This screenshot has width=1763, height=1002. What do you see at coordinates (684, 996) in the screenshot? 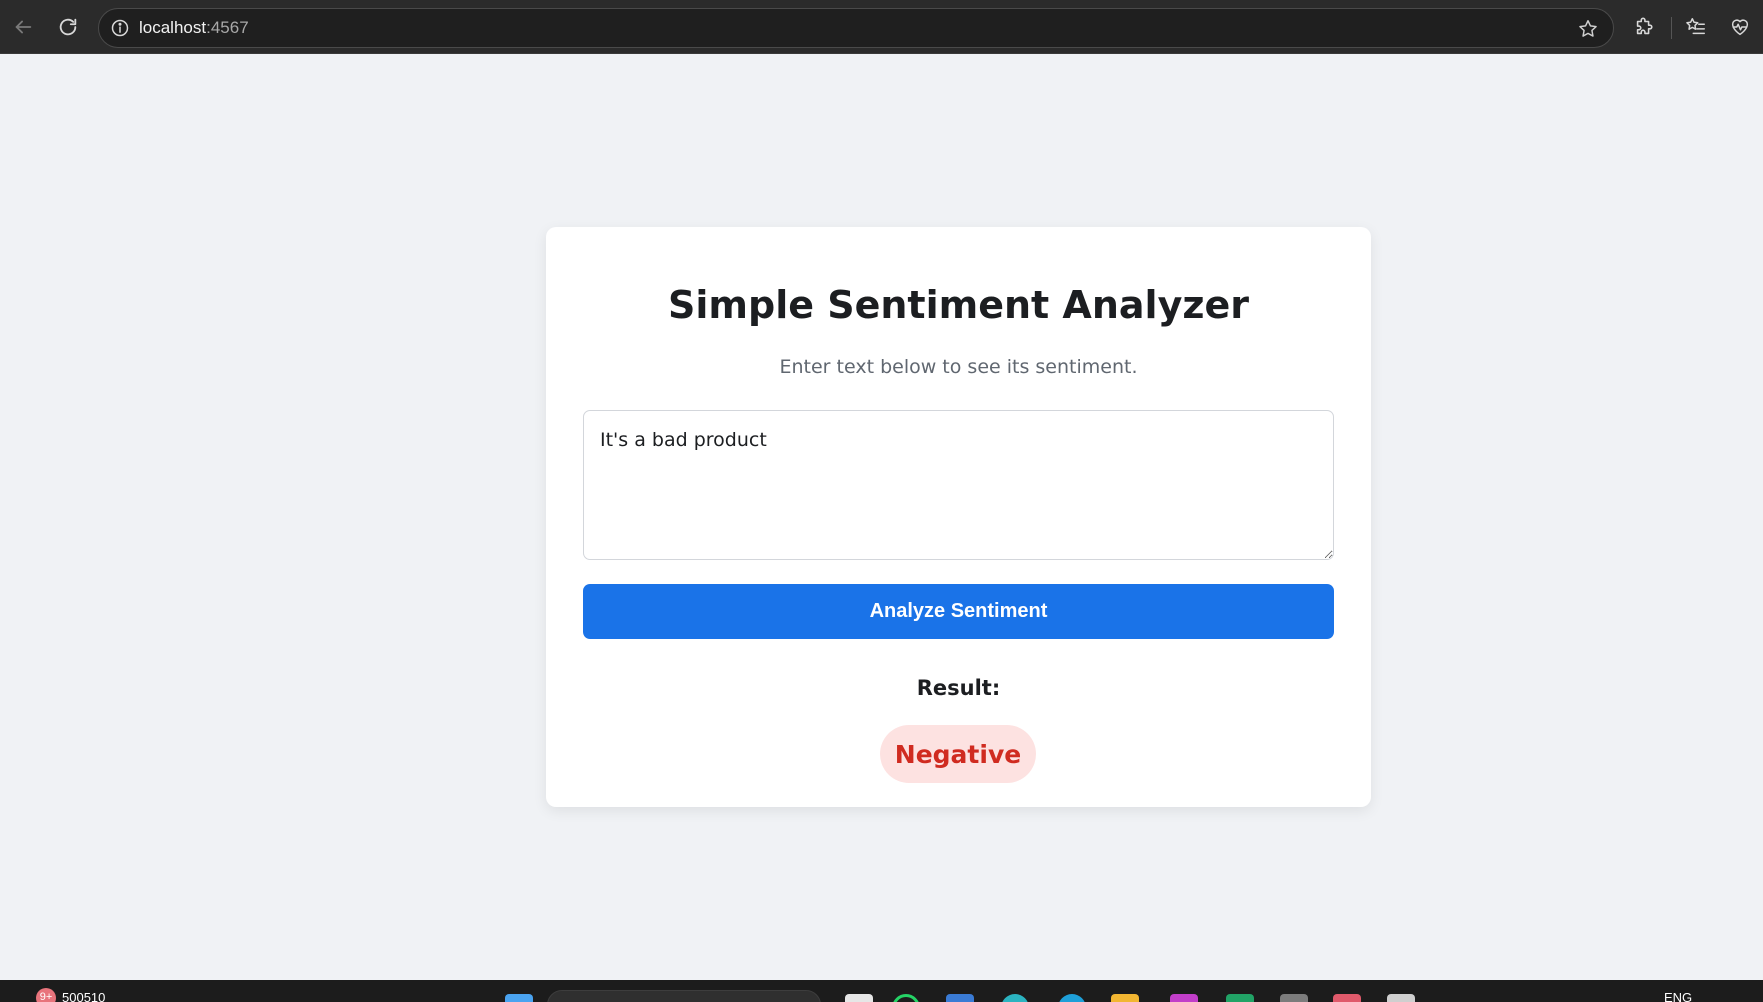
I see `taskbar-search-box` at bounding box center [684, 996].